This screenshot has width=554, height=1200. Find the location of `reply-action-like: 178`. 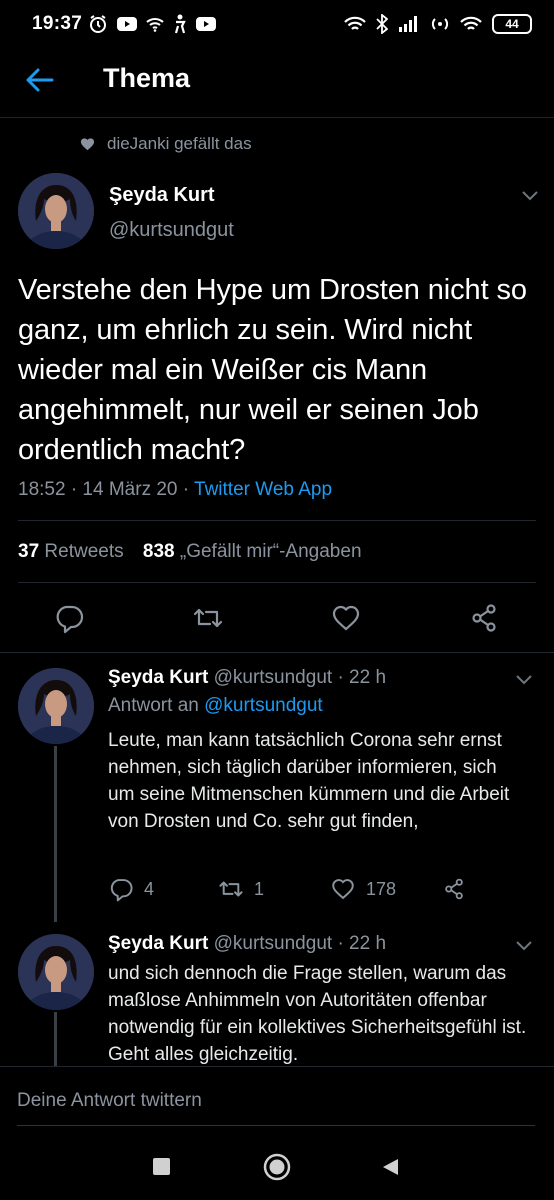

reply-action-like: 178 is located at coordinates (363, 889).